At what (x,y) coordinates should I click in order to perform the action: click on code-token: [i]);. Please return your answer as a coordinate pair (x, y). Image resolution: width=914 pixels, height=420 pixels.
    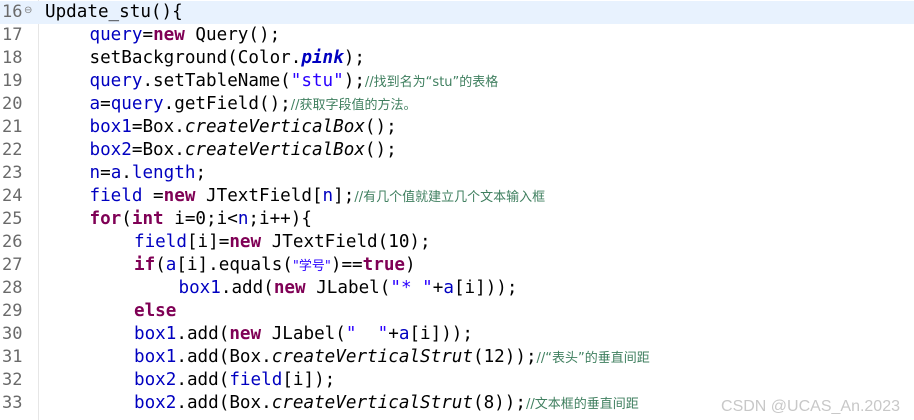
    Looking at the image, I should click on (309, 380).